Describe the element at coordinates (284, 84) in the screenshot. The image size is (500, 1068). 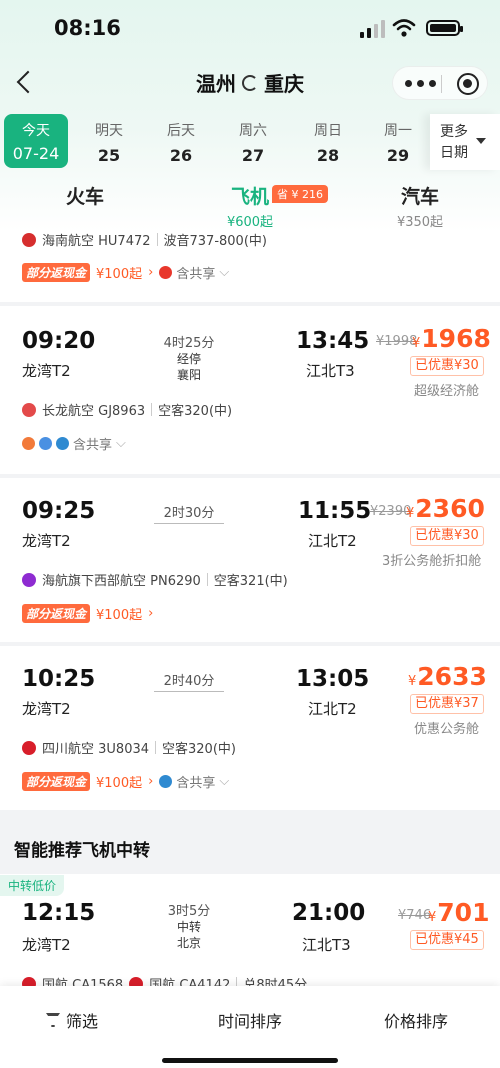
I see `destination-city: 重庆` at that location.